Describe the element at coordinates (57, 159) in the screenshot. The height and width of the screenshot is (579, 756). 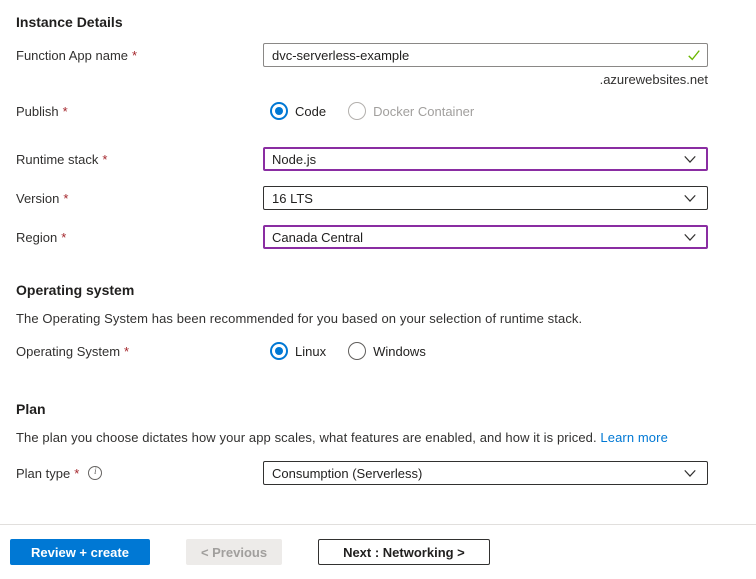
I see `label-text: Runtime stack` at that location.